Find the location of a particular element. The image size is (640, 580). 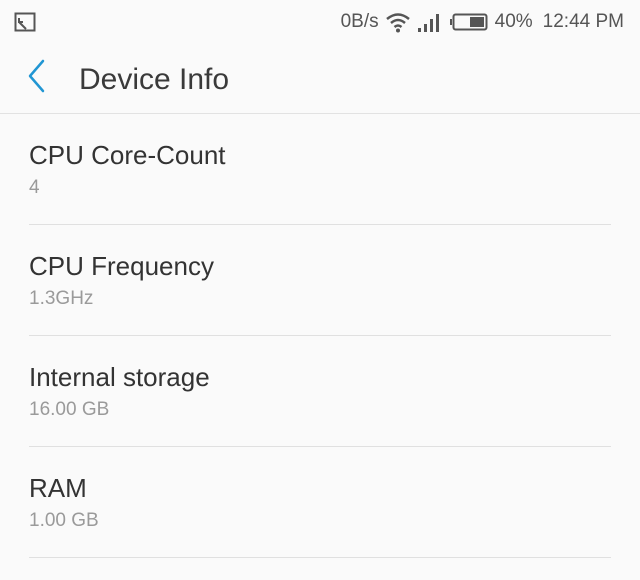

item-value: 4 is located at coordinates (34, 187).